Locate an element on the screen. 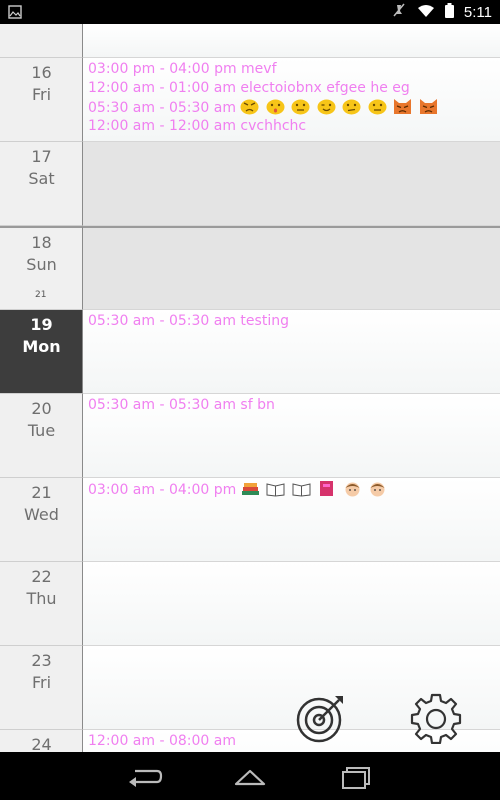 The height and width of the screenshot is (800, 500). day-cell is located at coordinates (41, 41).